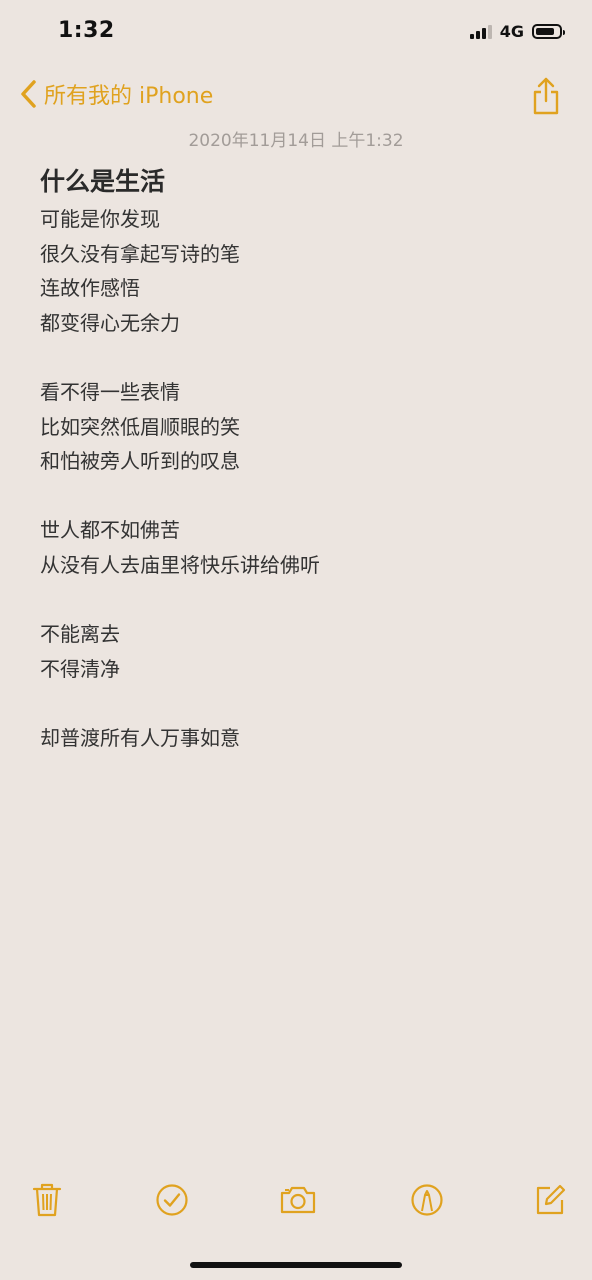  What do you see at coordinates (480, 31) in the screenshot?
I see `cellular-signal-icon` at bounding box center [480, 31].